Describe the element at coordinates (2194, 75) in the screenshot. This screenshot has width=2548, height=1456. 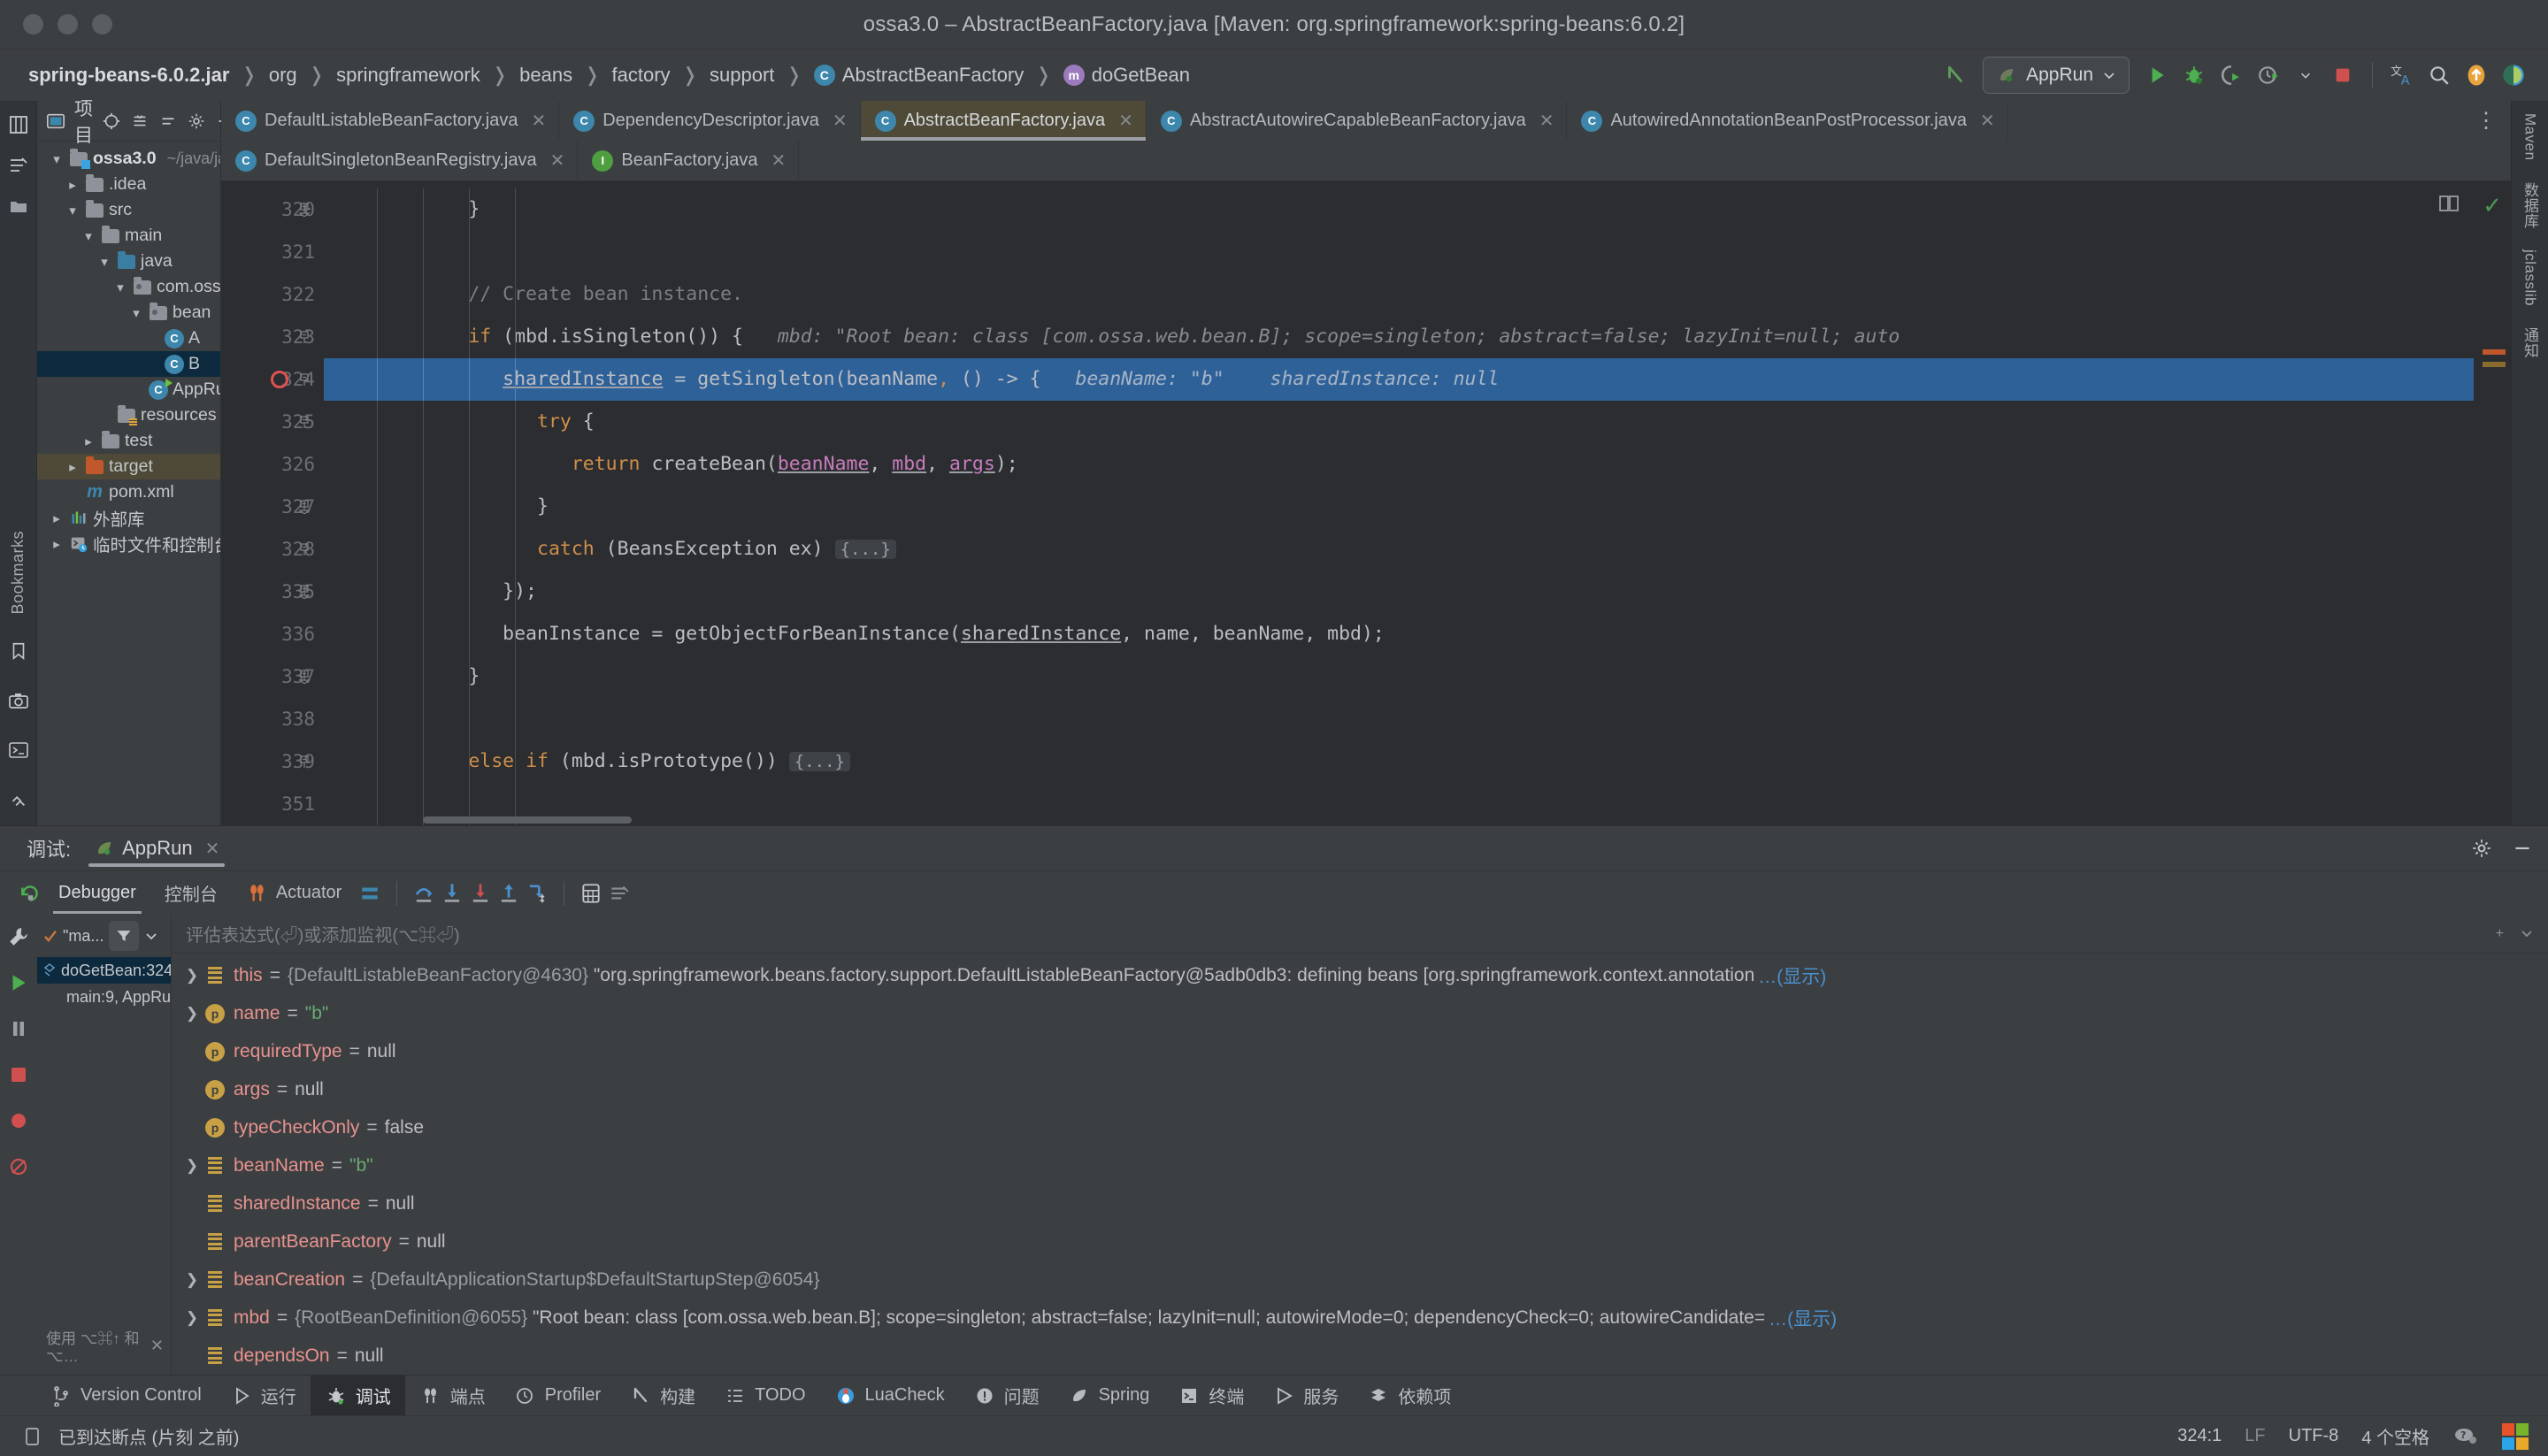
I see `debug-icon` at that location.